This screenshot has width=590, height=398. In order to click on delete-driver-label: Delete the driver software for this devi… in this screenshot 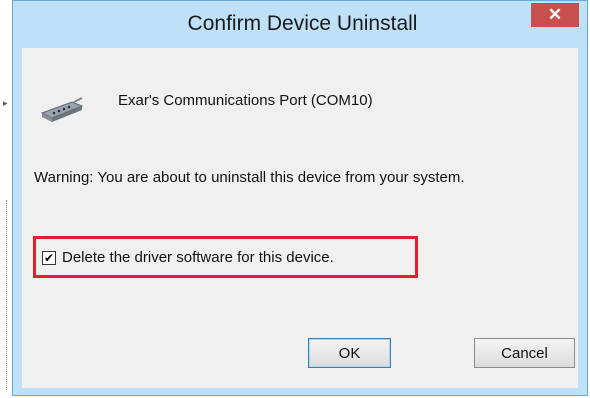, I will do `click(198, 257)`.